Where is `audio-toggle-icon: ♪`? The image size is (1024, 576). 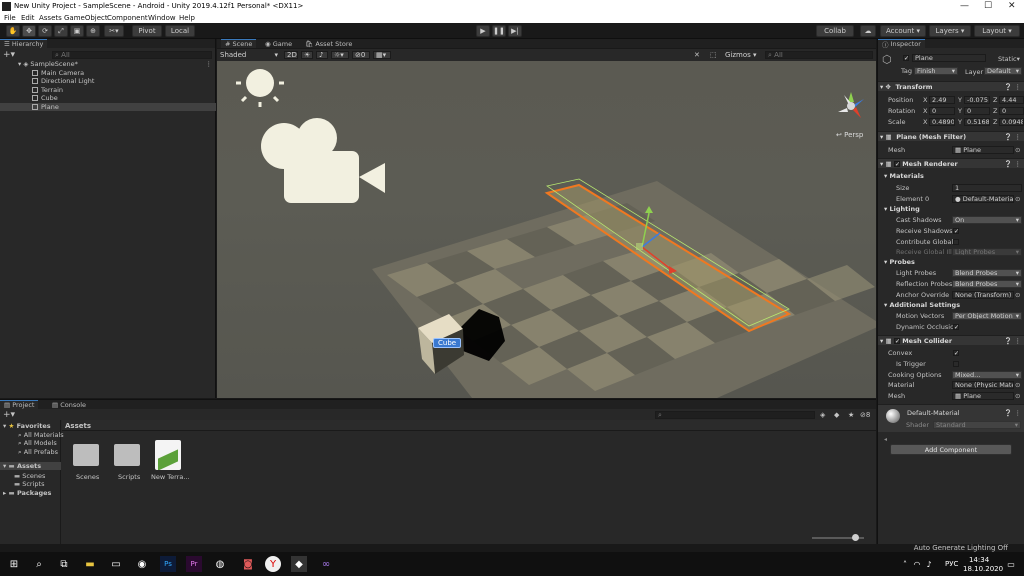 audio-toggle-icon: ♪ is located at coordinates (322, 55).